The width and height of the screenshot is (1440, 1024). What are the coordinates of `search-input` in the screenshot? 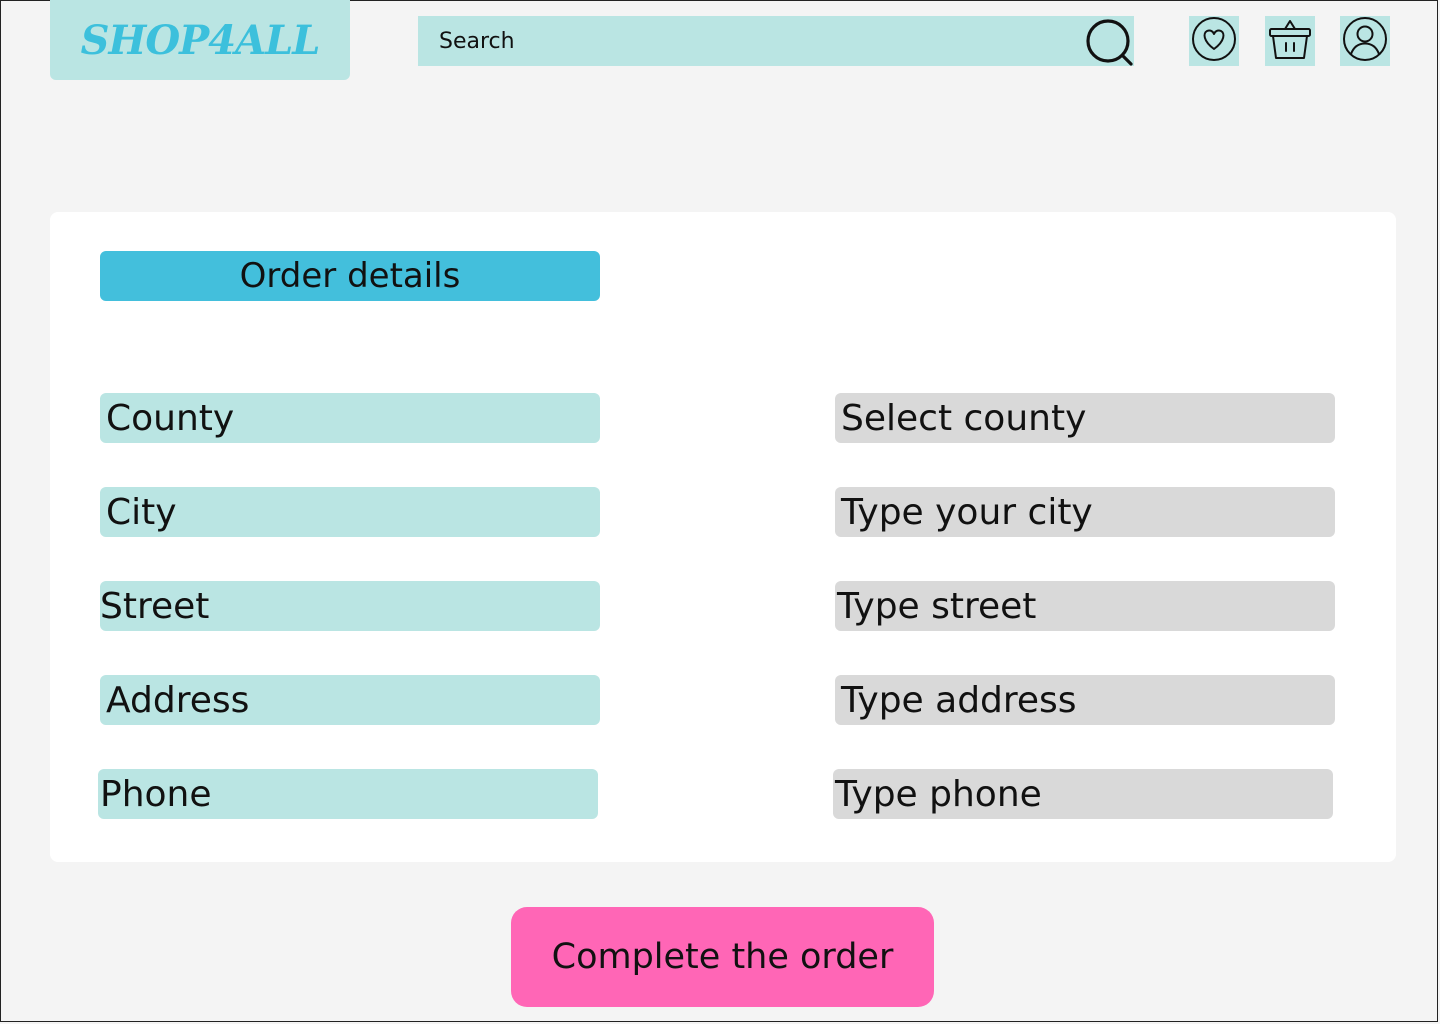 It's located at (743, 41).